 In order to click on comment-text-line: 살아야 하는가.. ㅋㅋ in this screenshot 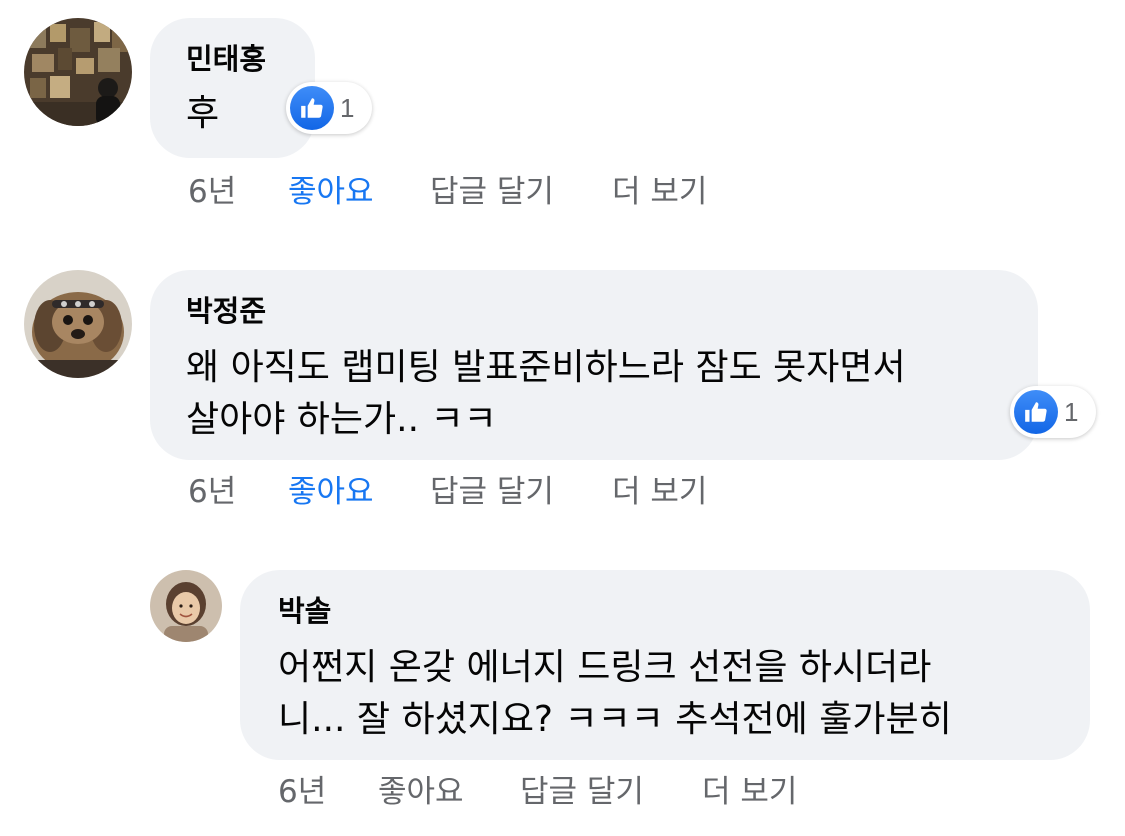, I will do `click(341, 419)`.